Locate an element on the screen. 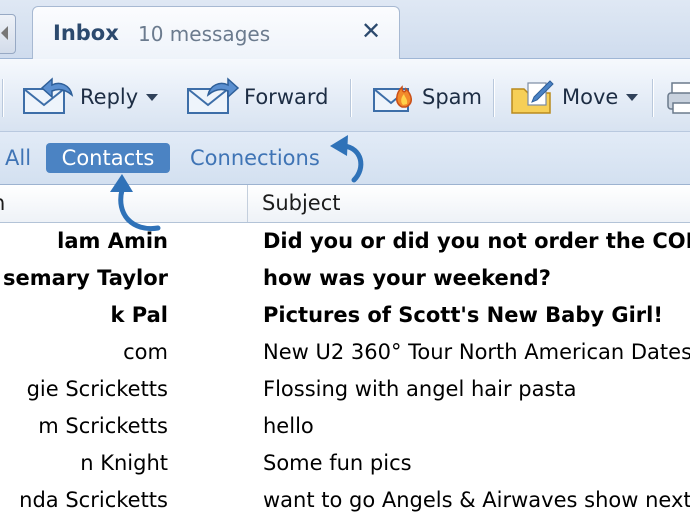  message-row: n Knight Some fun pics is located at coordinates (345, 463).